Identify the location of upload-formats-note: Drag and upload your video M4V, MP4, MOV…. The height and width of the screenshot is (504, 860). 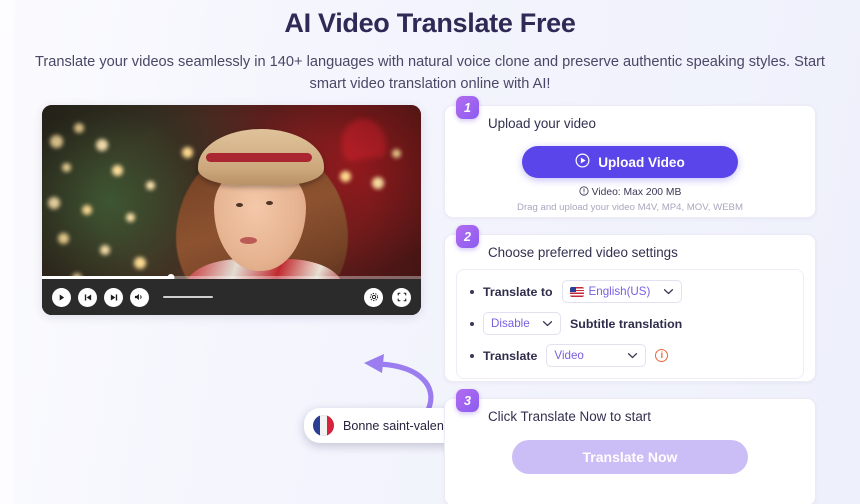
(630, 207).